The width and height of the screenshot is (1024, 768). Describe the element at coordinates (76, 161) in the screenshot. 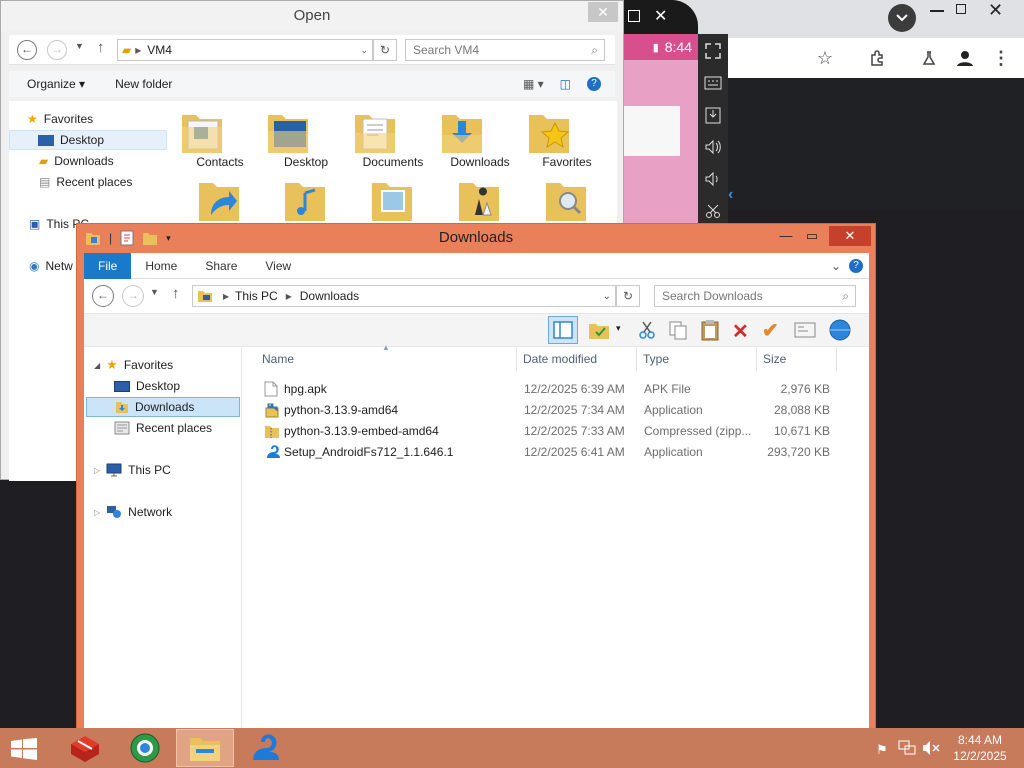

I see `tree-downloads: ▰ Downloads` at that location.